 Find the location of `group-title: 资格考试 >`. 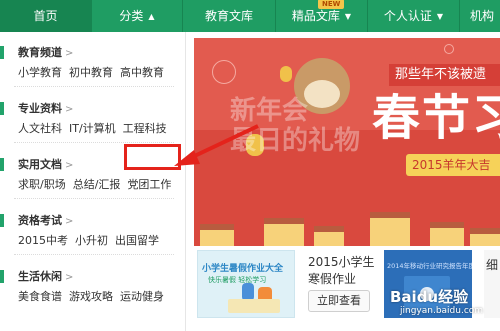

group-title: 资格考试 > is located at coordinates (45, 220).